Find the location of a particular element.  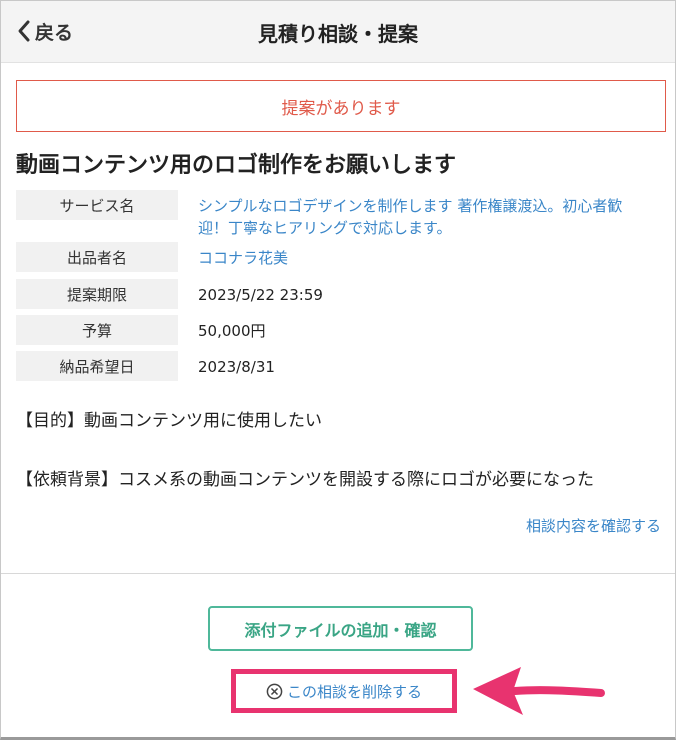

request-title: 動画コンテンツ用のロゴ制作をお願いします is located at coordinates (236, 165).